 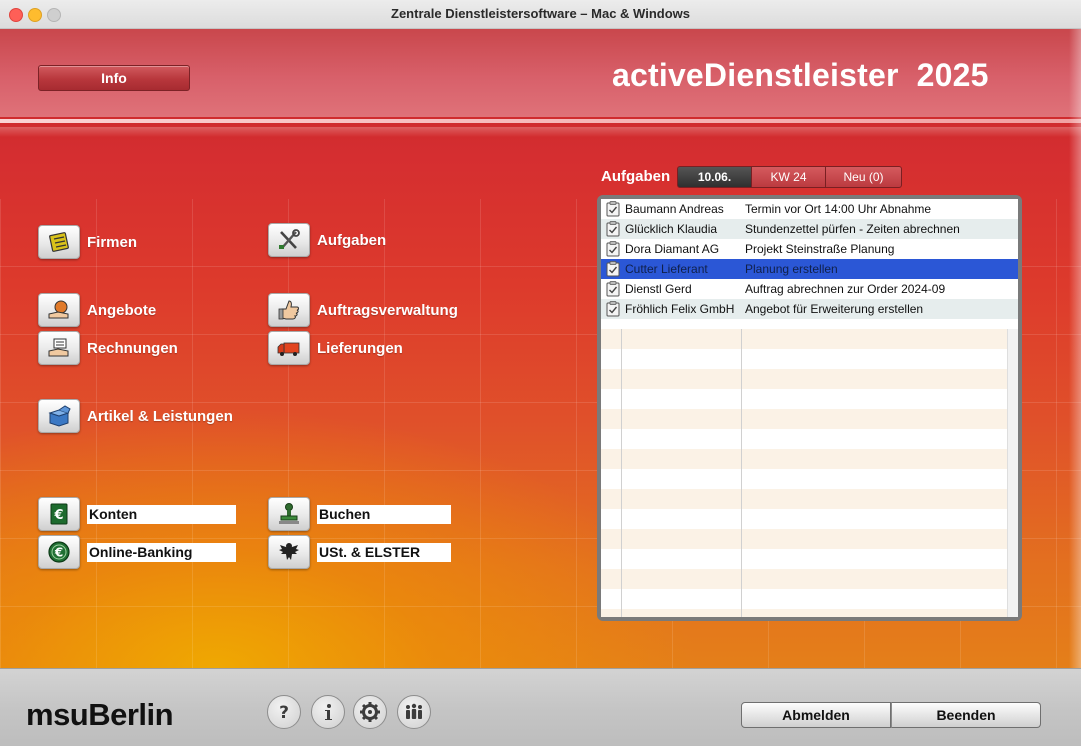 I want to click on app-year: 2025, so click(x=952, y=75).